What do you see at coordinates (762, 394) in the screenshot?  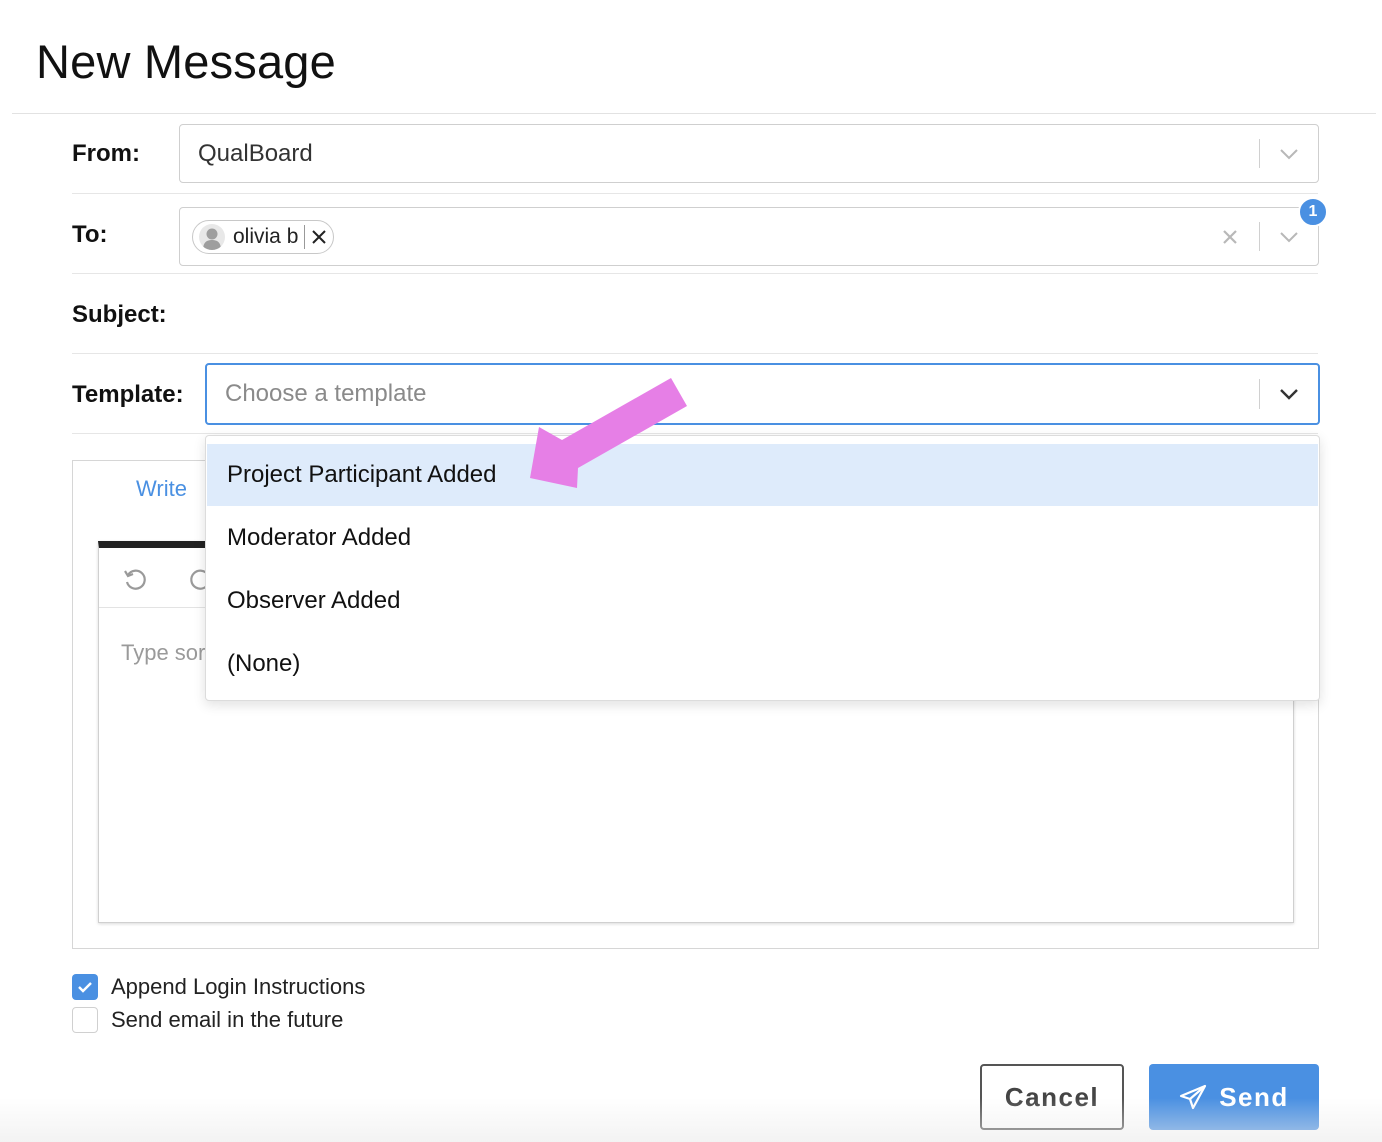 I see `template-select: Choose a template` at bounding box center [762, 394].